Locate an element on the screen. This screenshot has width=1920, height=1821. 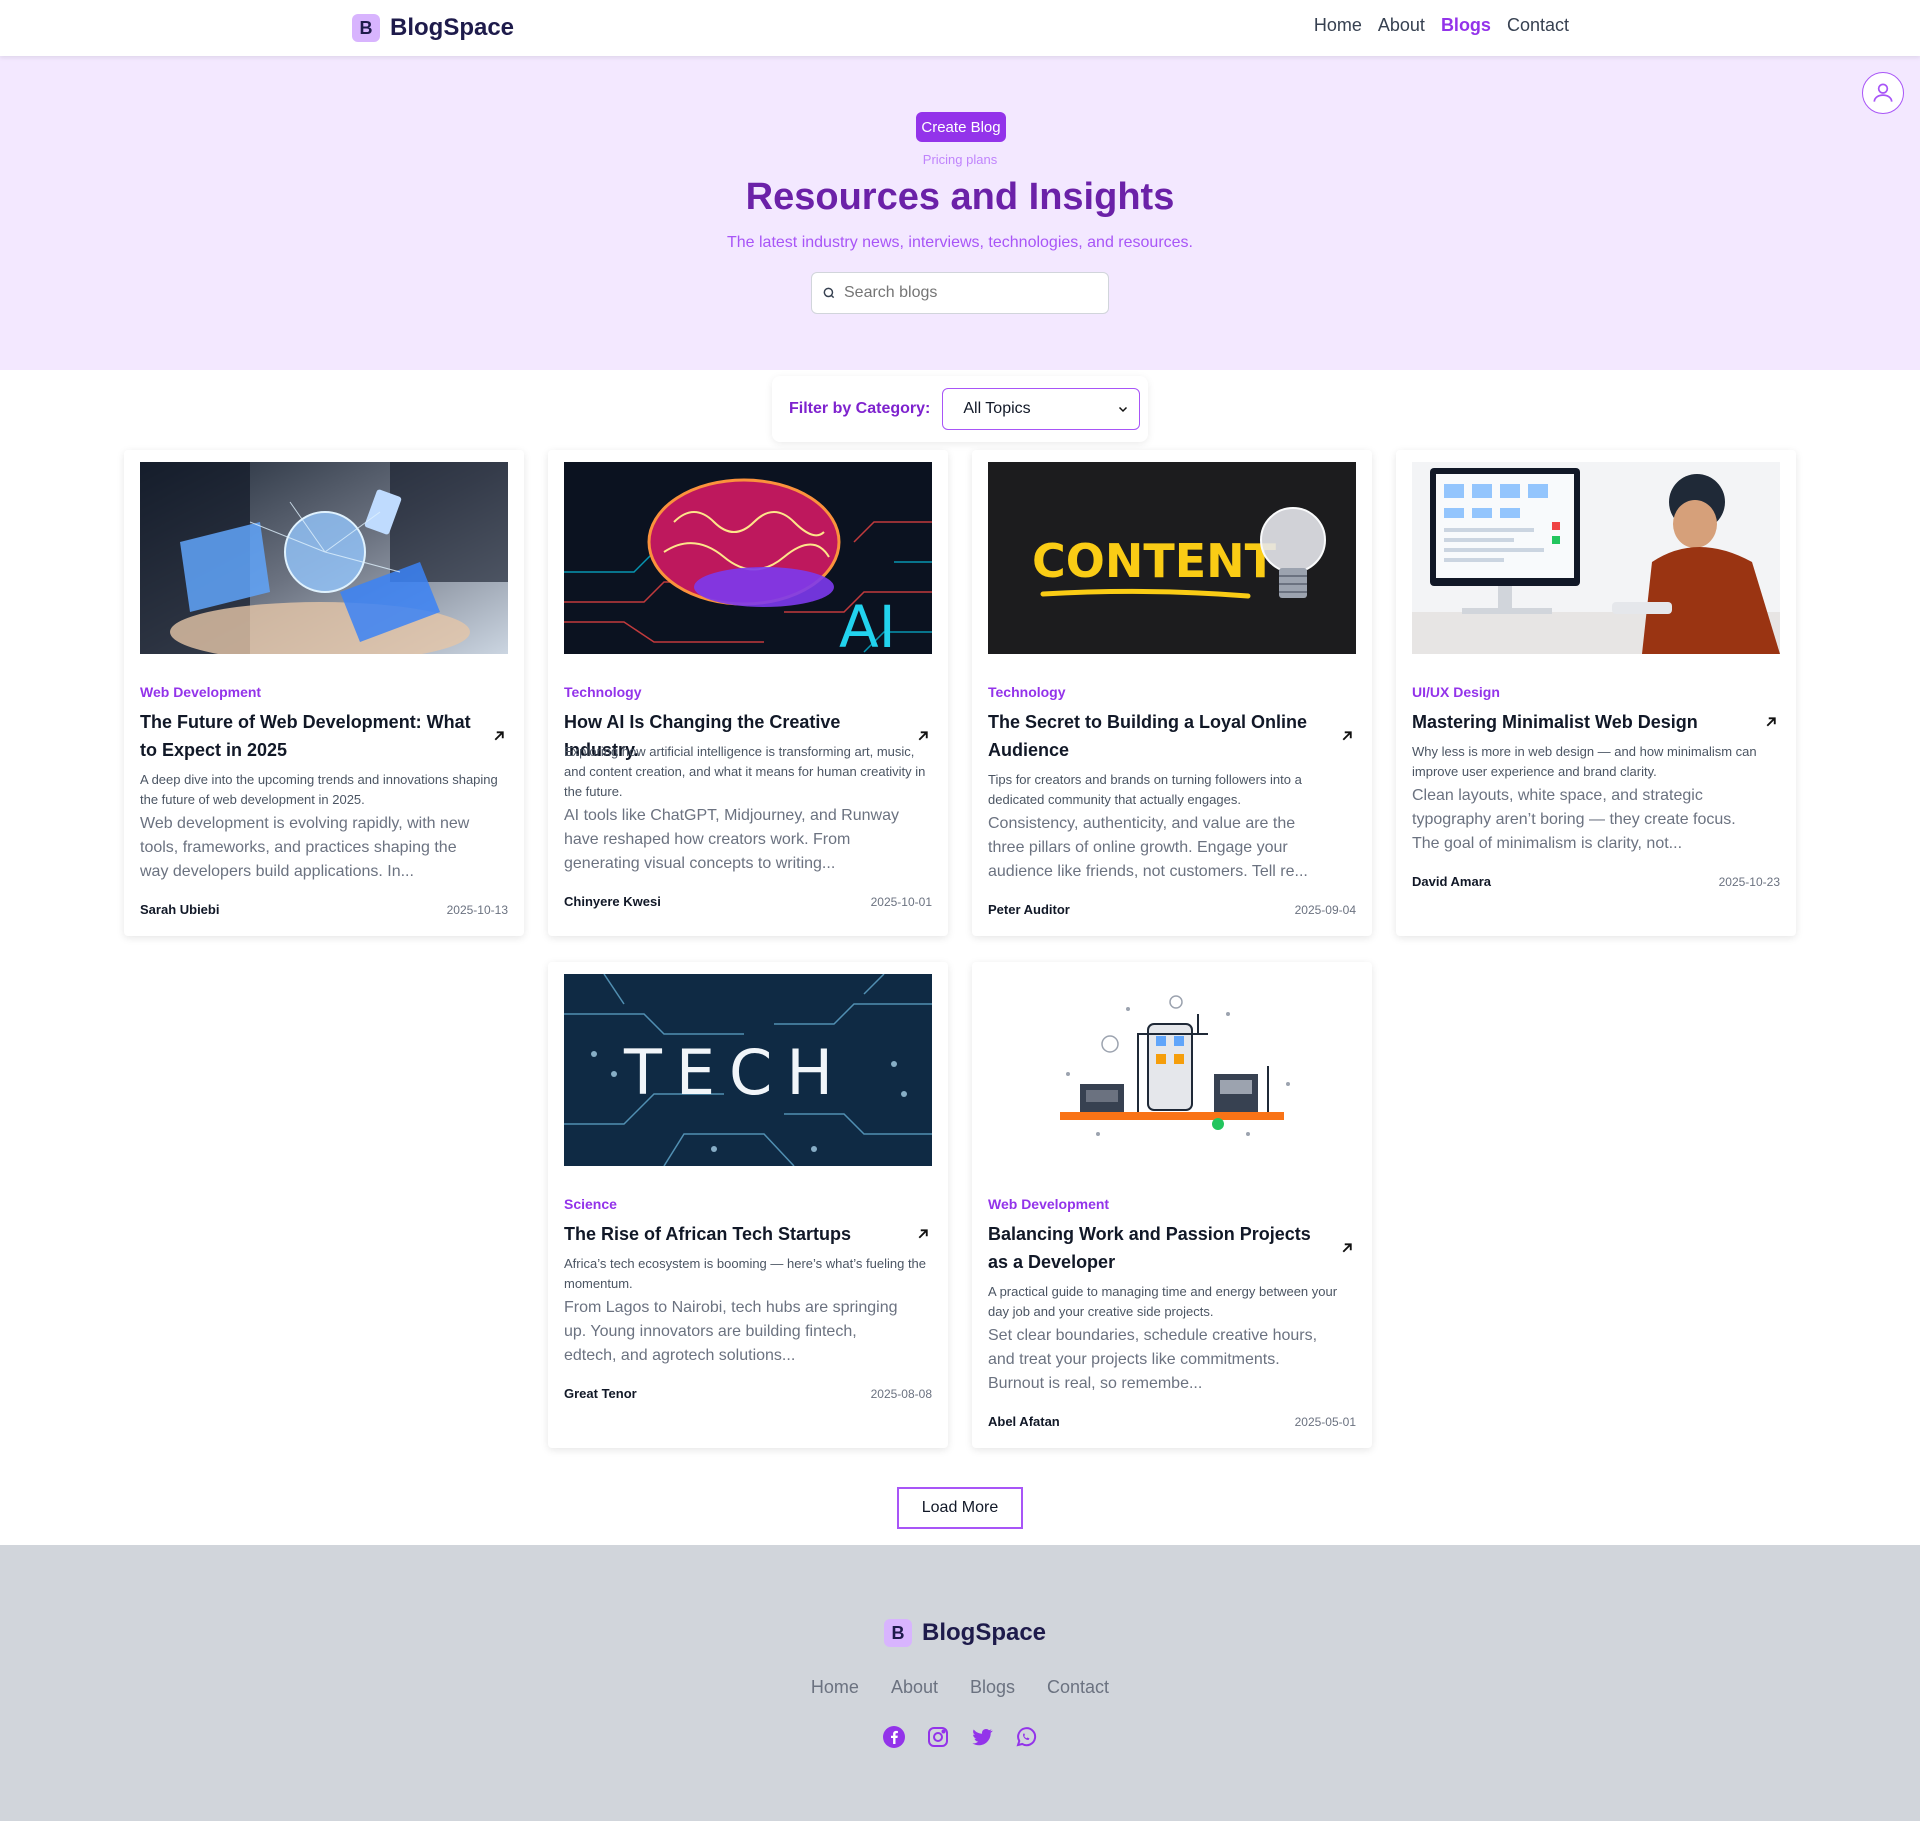
post-date: 2025-09-04 is located at coordinates (1325, 910).